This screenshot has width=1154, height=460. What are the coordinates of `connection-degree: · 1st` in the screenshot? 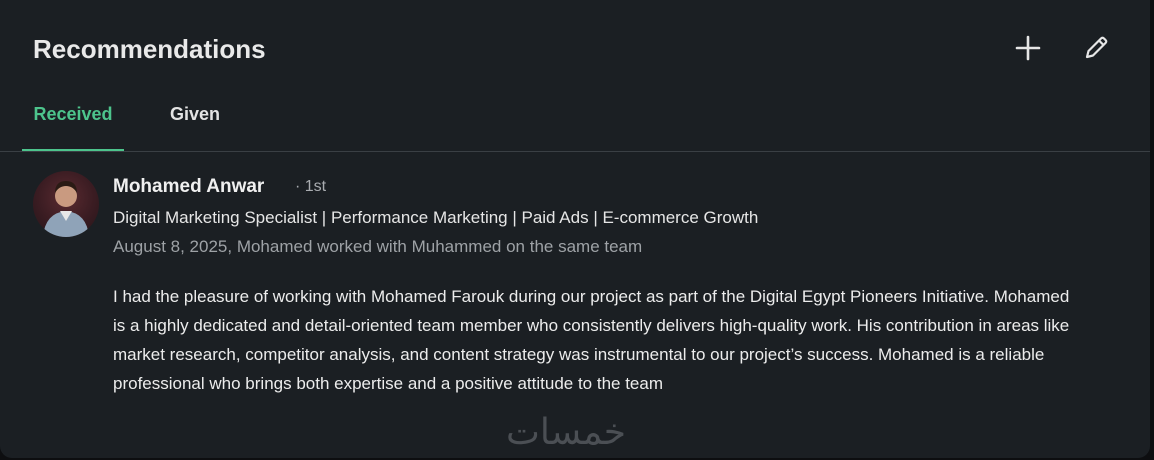 It's located at (311, 186).